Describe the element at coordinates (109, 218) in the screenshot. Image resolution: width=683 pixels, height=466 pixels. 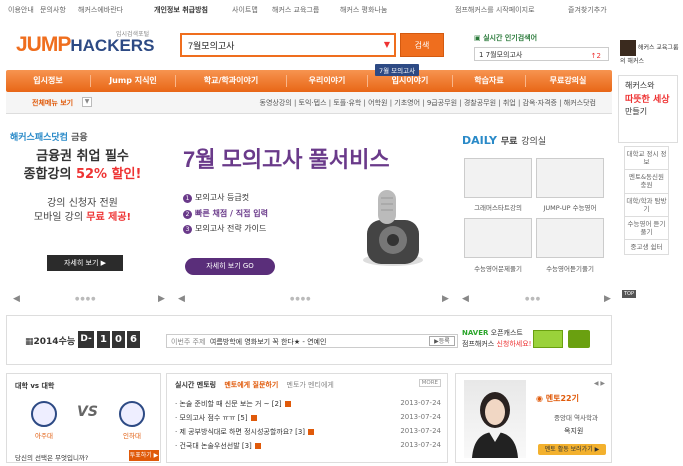
I see `finance-promo-free: 무료 제공!` at that location.